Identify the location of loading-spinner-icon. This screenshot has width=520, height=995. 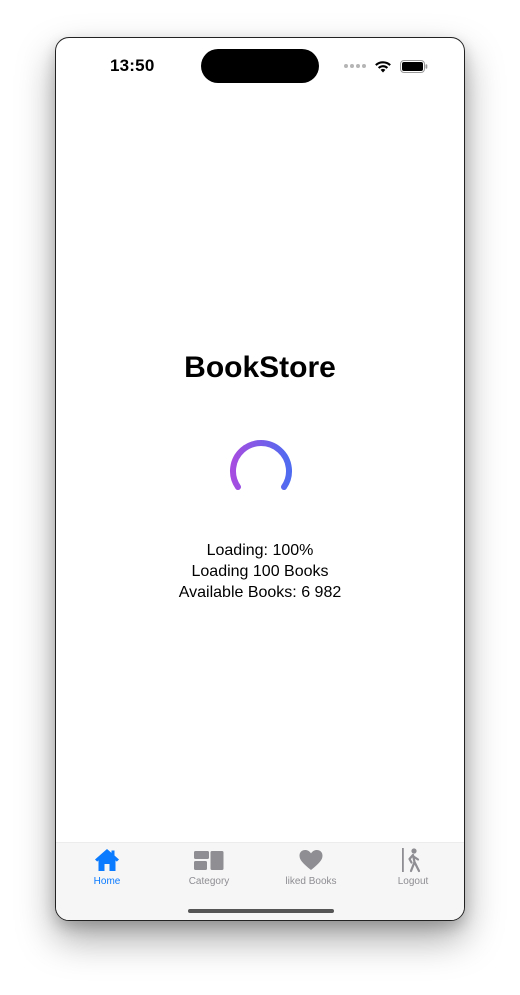
(261, 465).